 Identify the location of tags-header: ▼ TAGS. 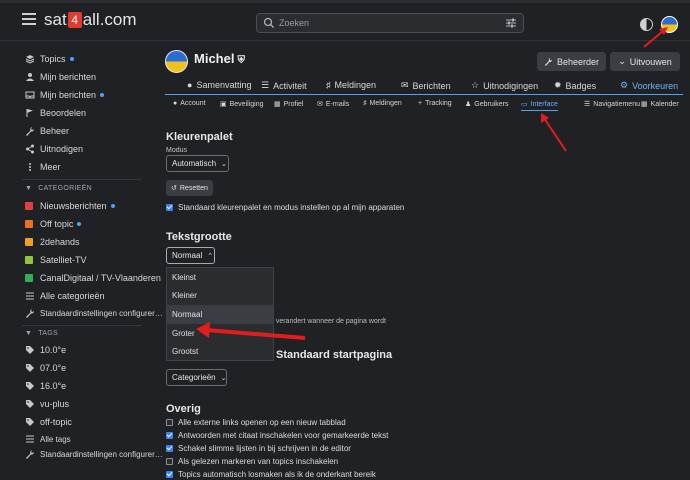
(41, 333).